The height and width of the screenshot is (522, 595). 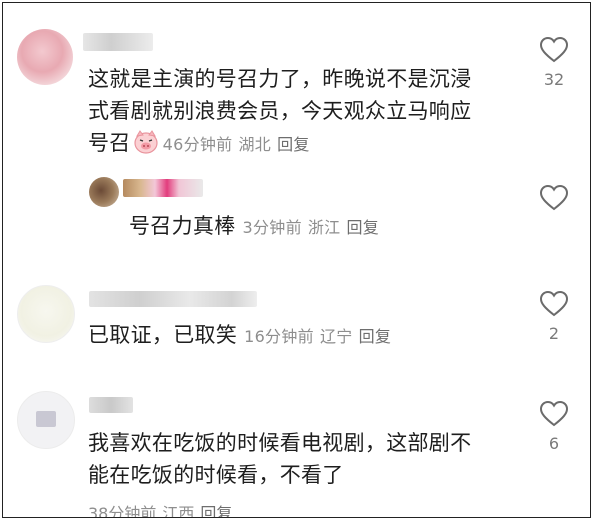 I want to click on comment-time: 16分钟前, so click(x=279, y=336).